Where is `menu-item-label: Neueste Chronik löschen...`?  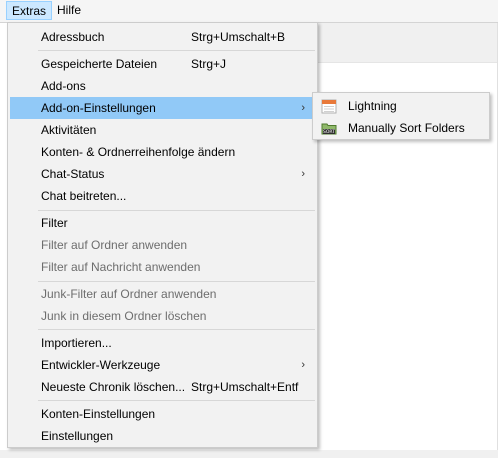 menu-item-label: Neueste Chronik löschen... is located at coordinates (113, 387).